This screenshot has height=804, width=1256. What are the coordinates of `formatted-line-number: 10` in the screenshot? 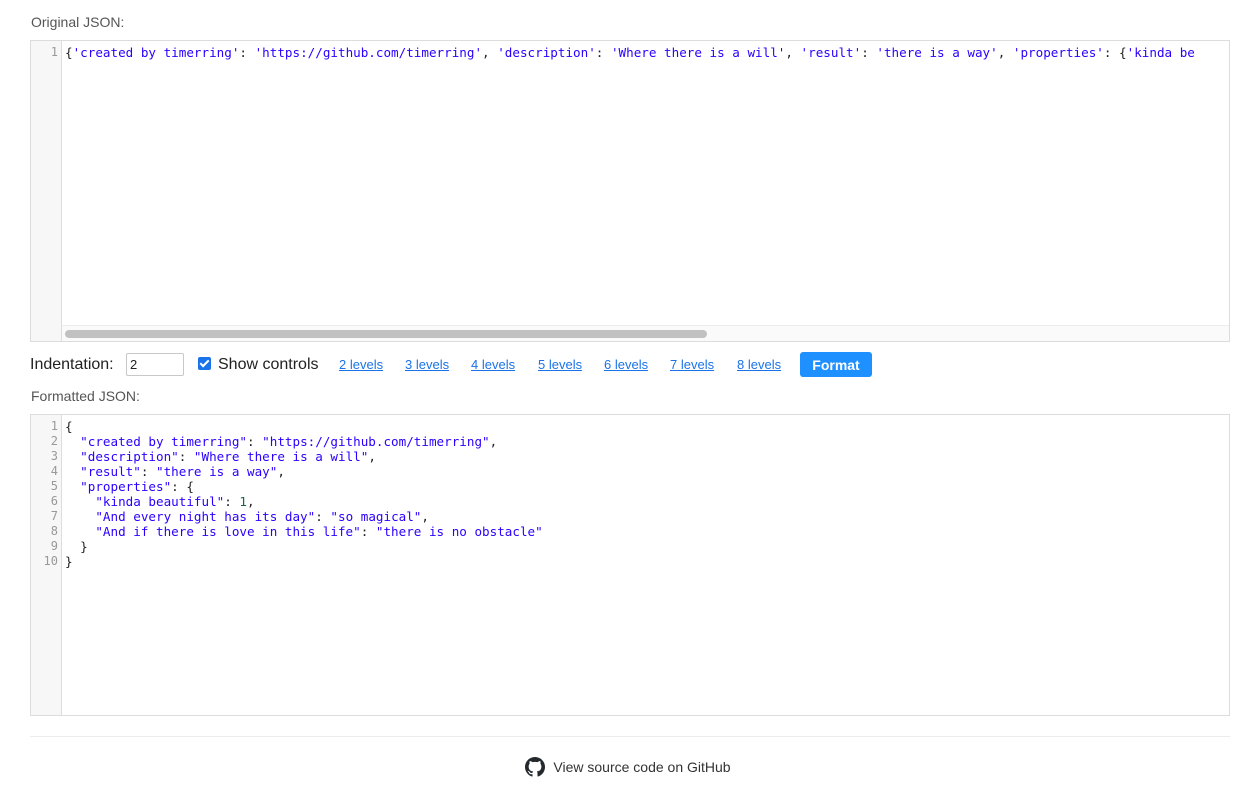 It's located at (50, 561).